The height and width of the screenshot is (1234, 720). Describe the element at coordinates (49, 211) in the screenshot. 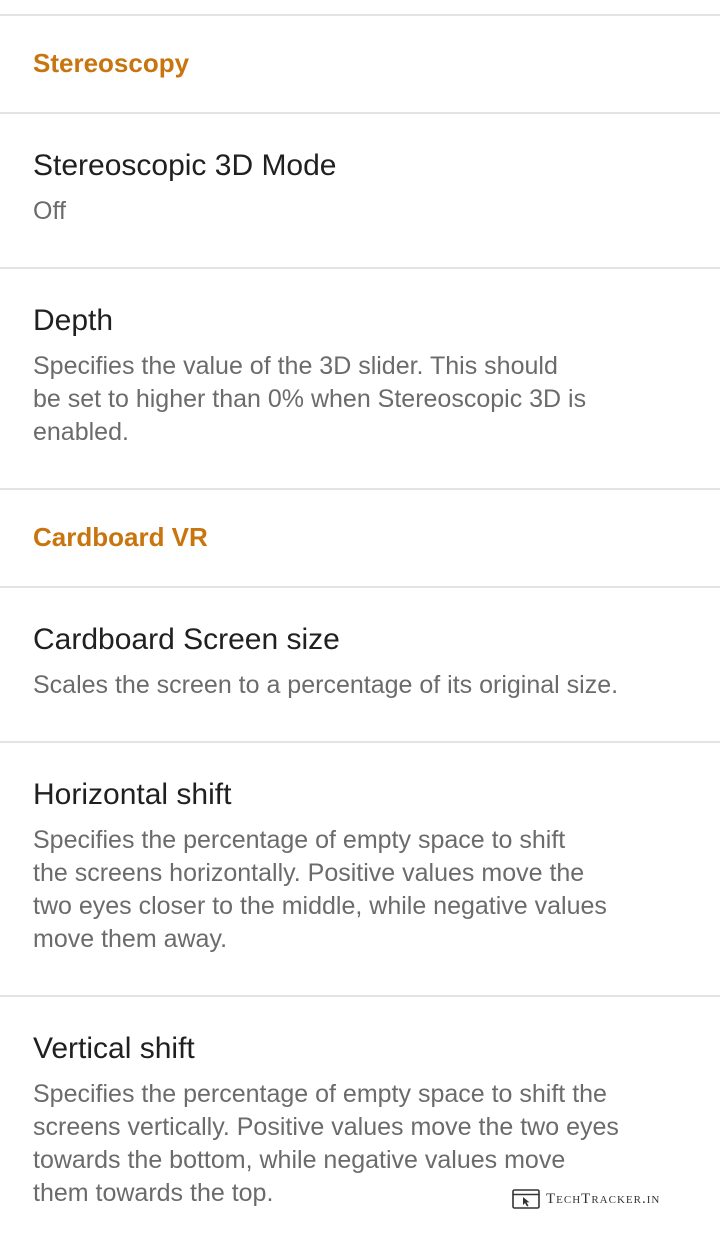

I see `pref-summary: Off` at that location.